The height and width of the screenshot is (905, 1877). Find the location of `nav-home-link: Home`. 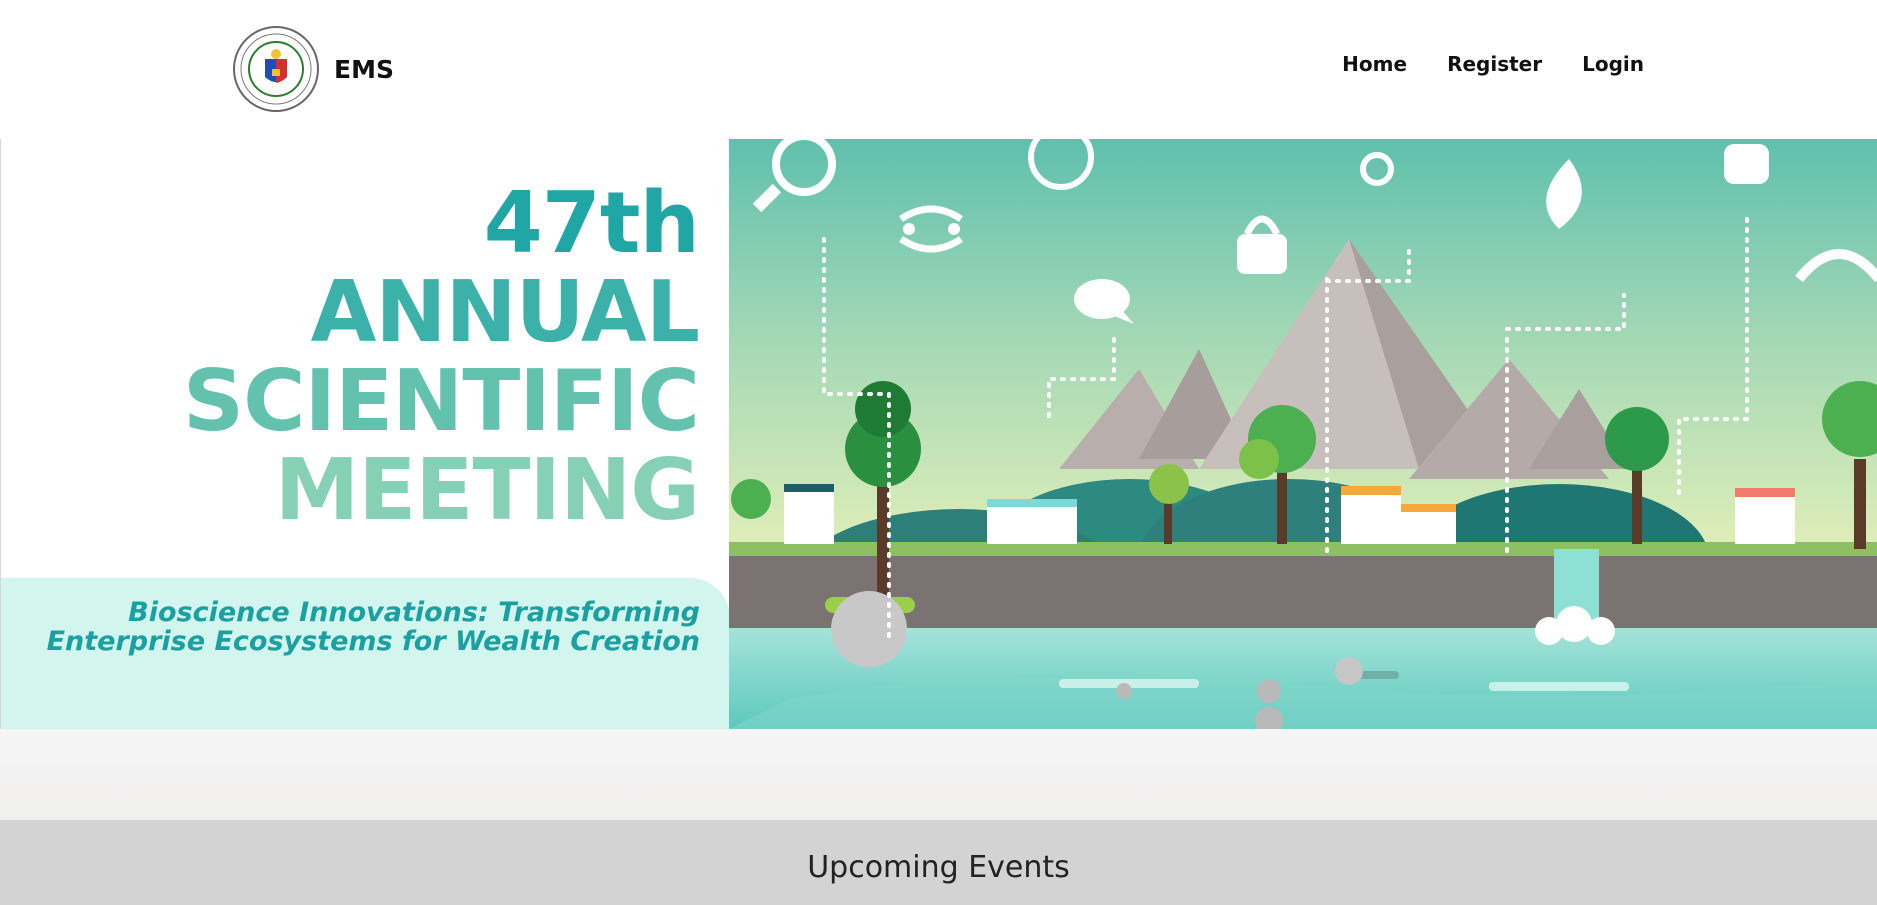

nav-home-link: Home is located at coordinates (1374, 64).